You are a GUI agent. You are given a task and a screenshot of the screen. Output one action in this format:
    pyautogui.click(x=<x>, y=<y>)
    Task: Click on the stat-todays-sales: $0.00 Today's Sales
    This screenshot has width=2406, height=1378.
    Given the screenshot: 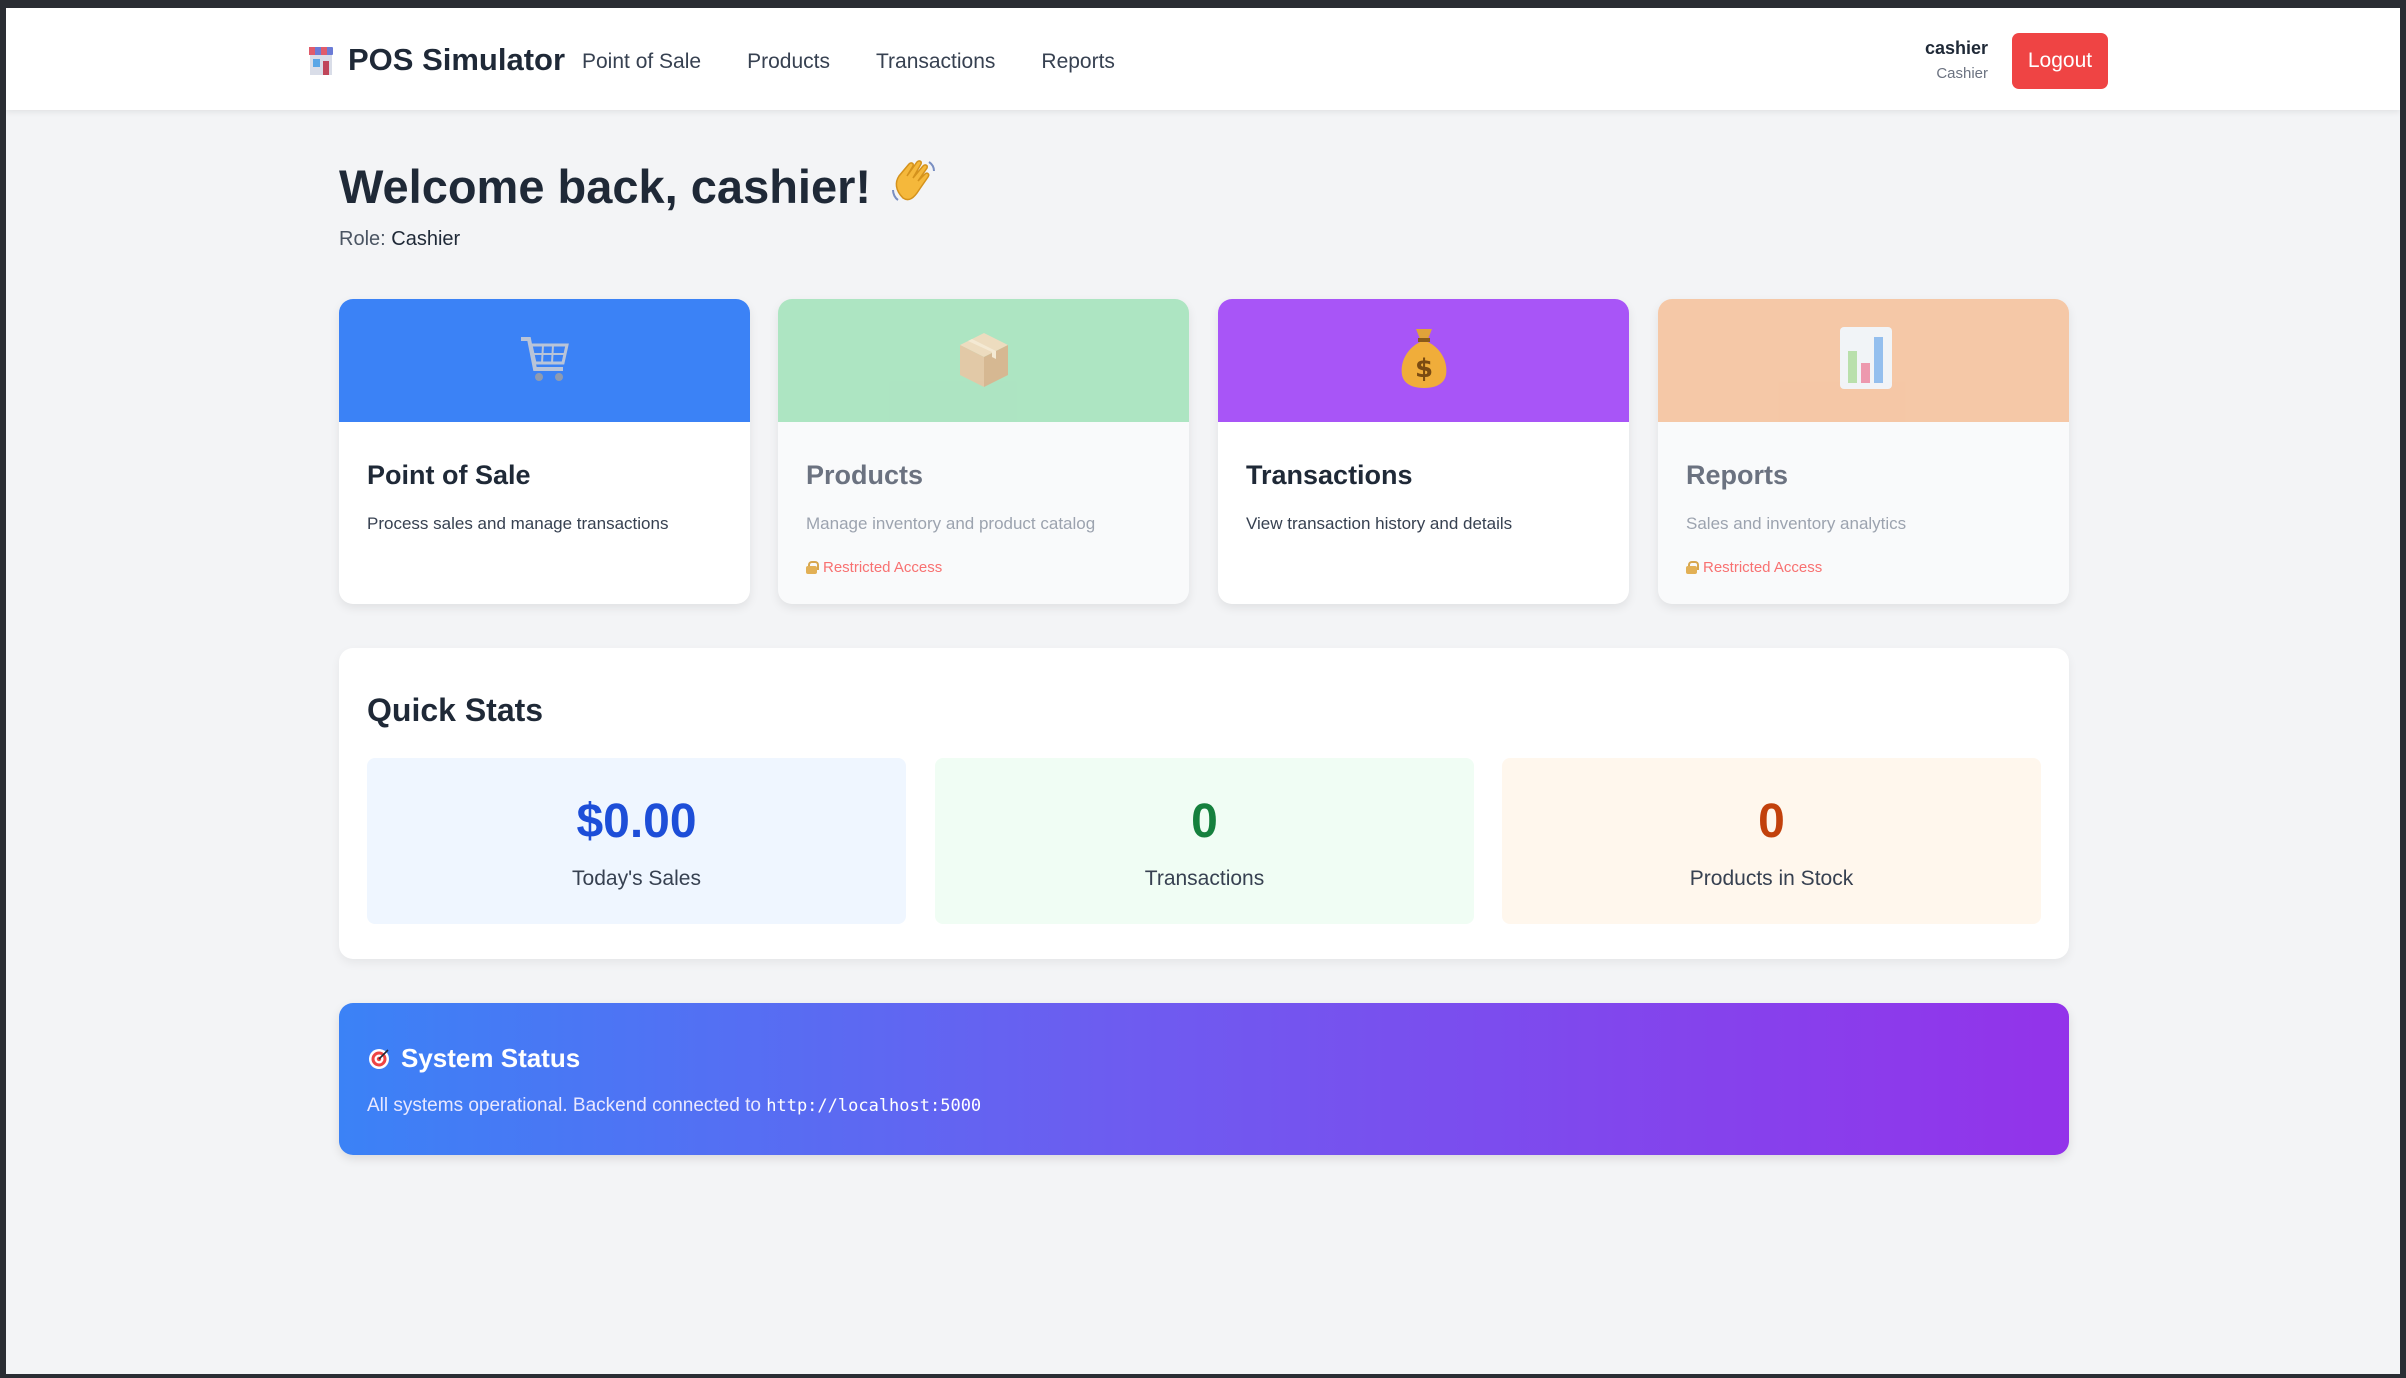 What is the action you would take?
    pyautogui.click(x=636, y=841)
    